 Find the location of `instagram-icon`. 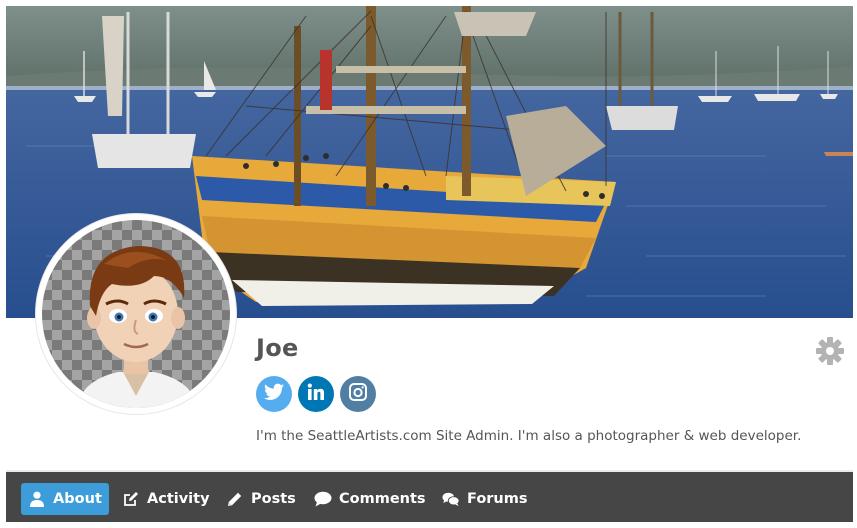

instagram-icon is located at coordinates (358, 394).